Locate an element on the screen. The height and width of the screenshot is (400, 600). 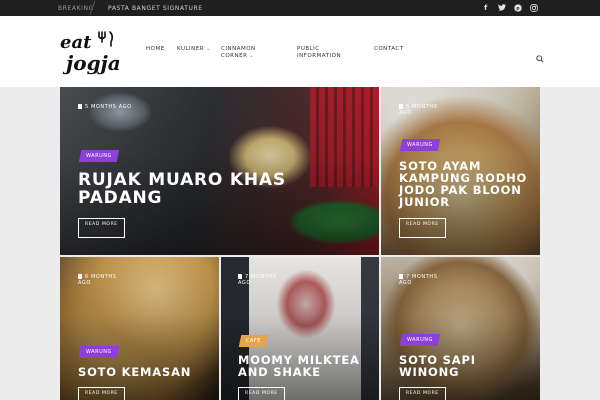
post-title: Soto Kemasan is located at coordinates (145, 372).